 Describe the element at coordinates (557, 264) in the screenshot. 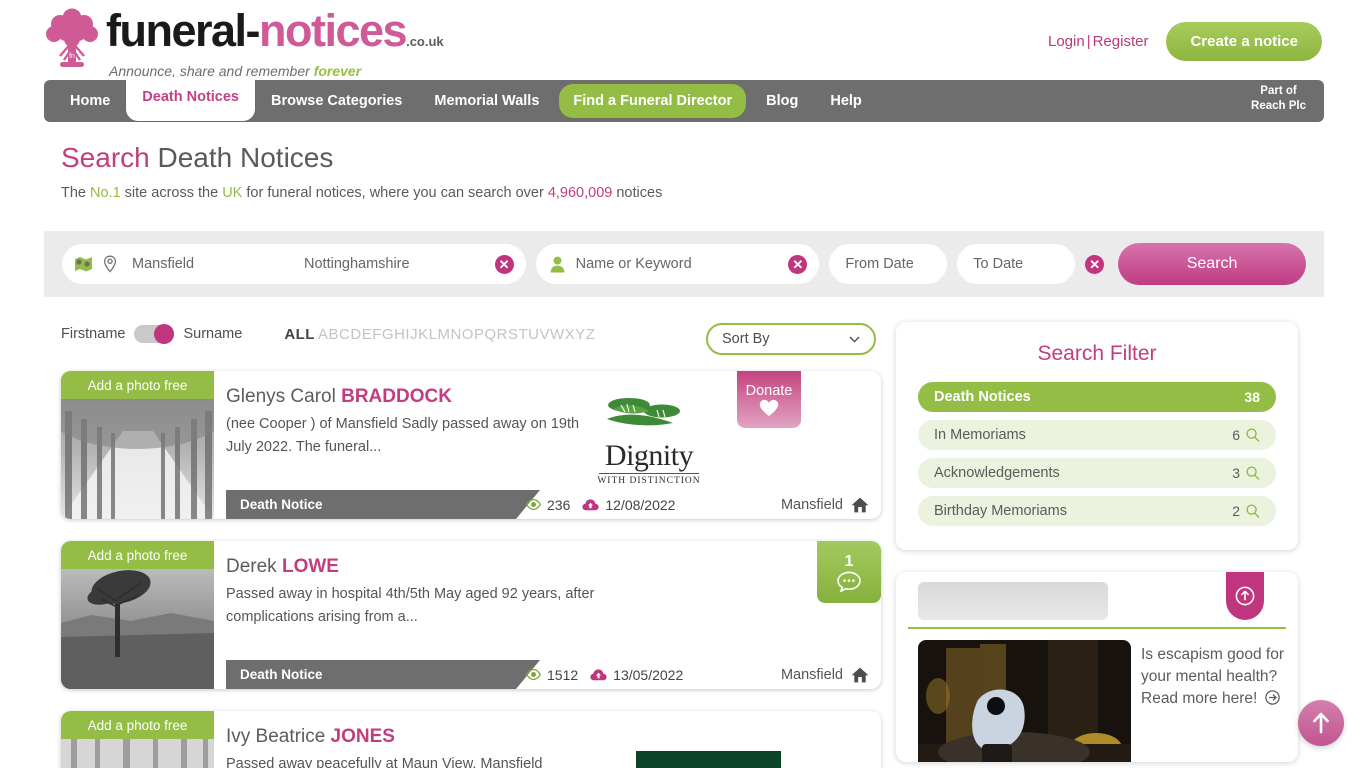

I see `person-icon` at that location.